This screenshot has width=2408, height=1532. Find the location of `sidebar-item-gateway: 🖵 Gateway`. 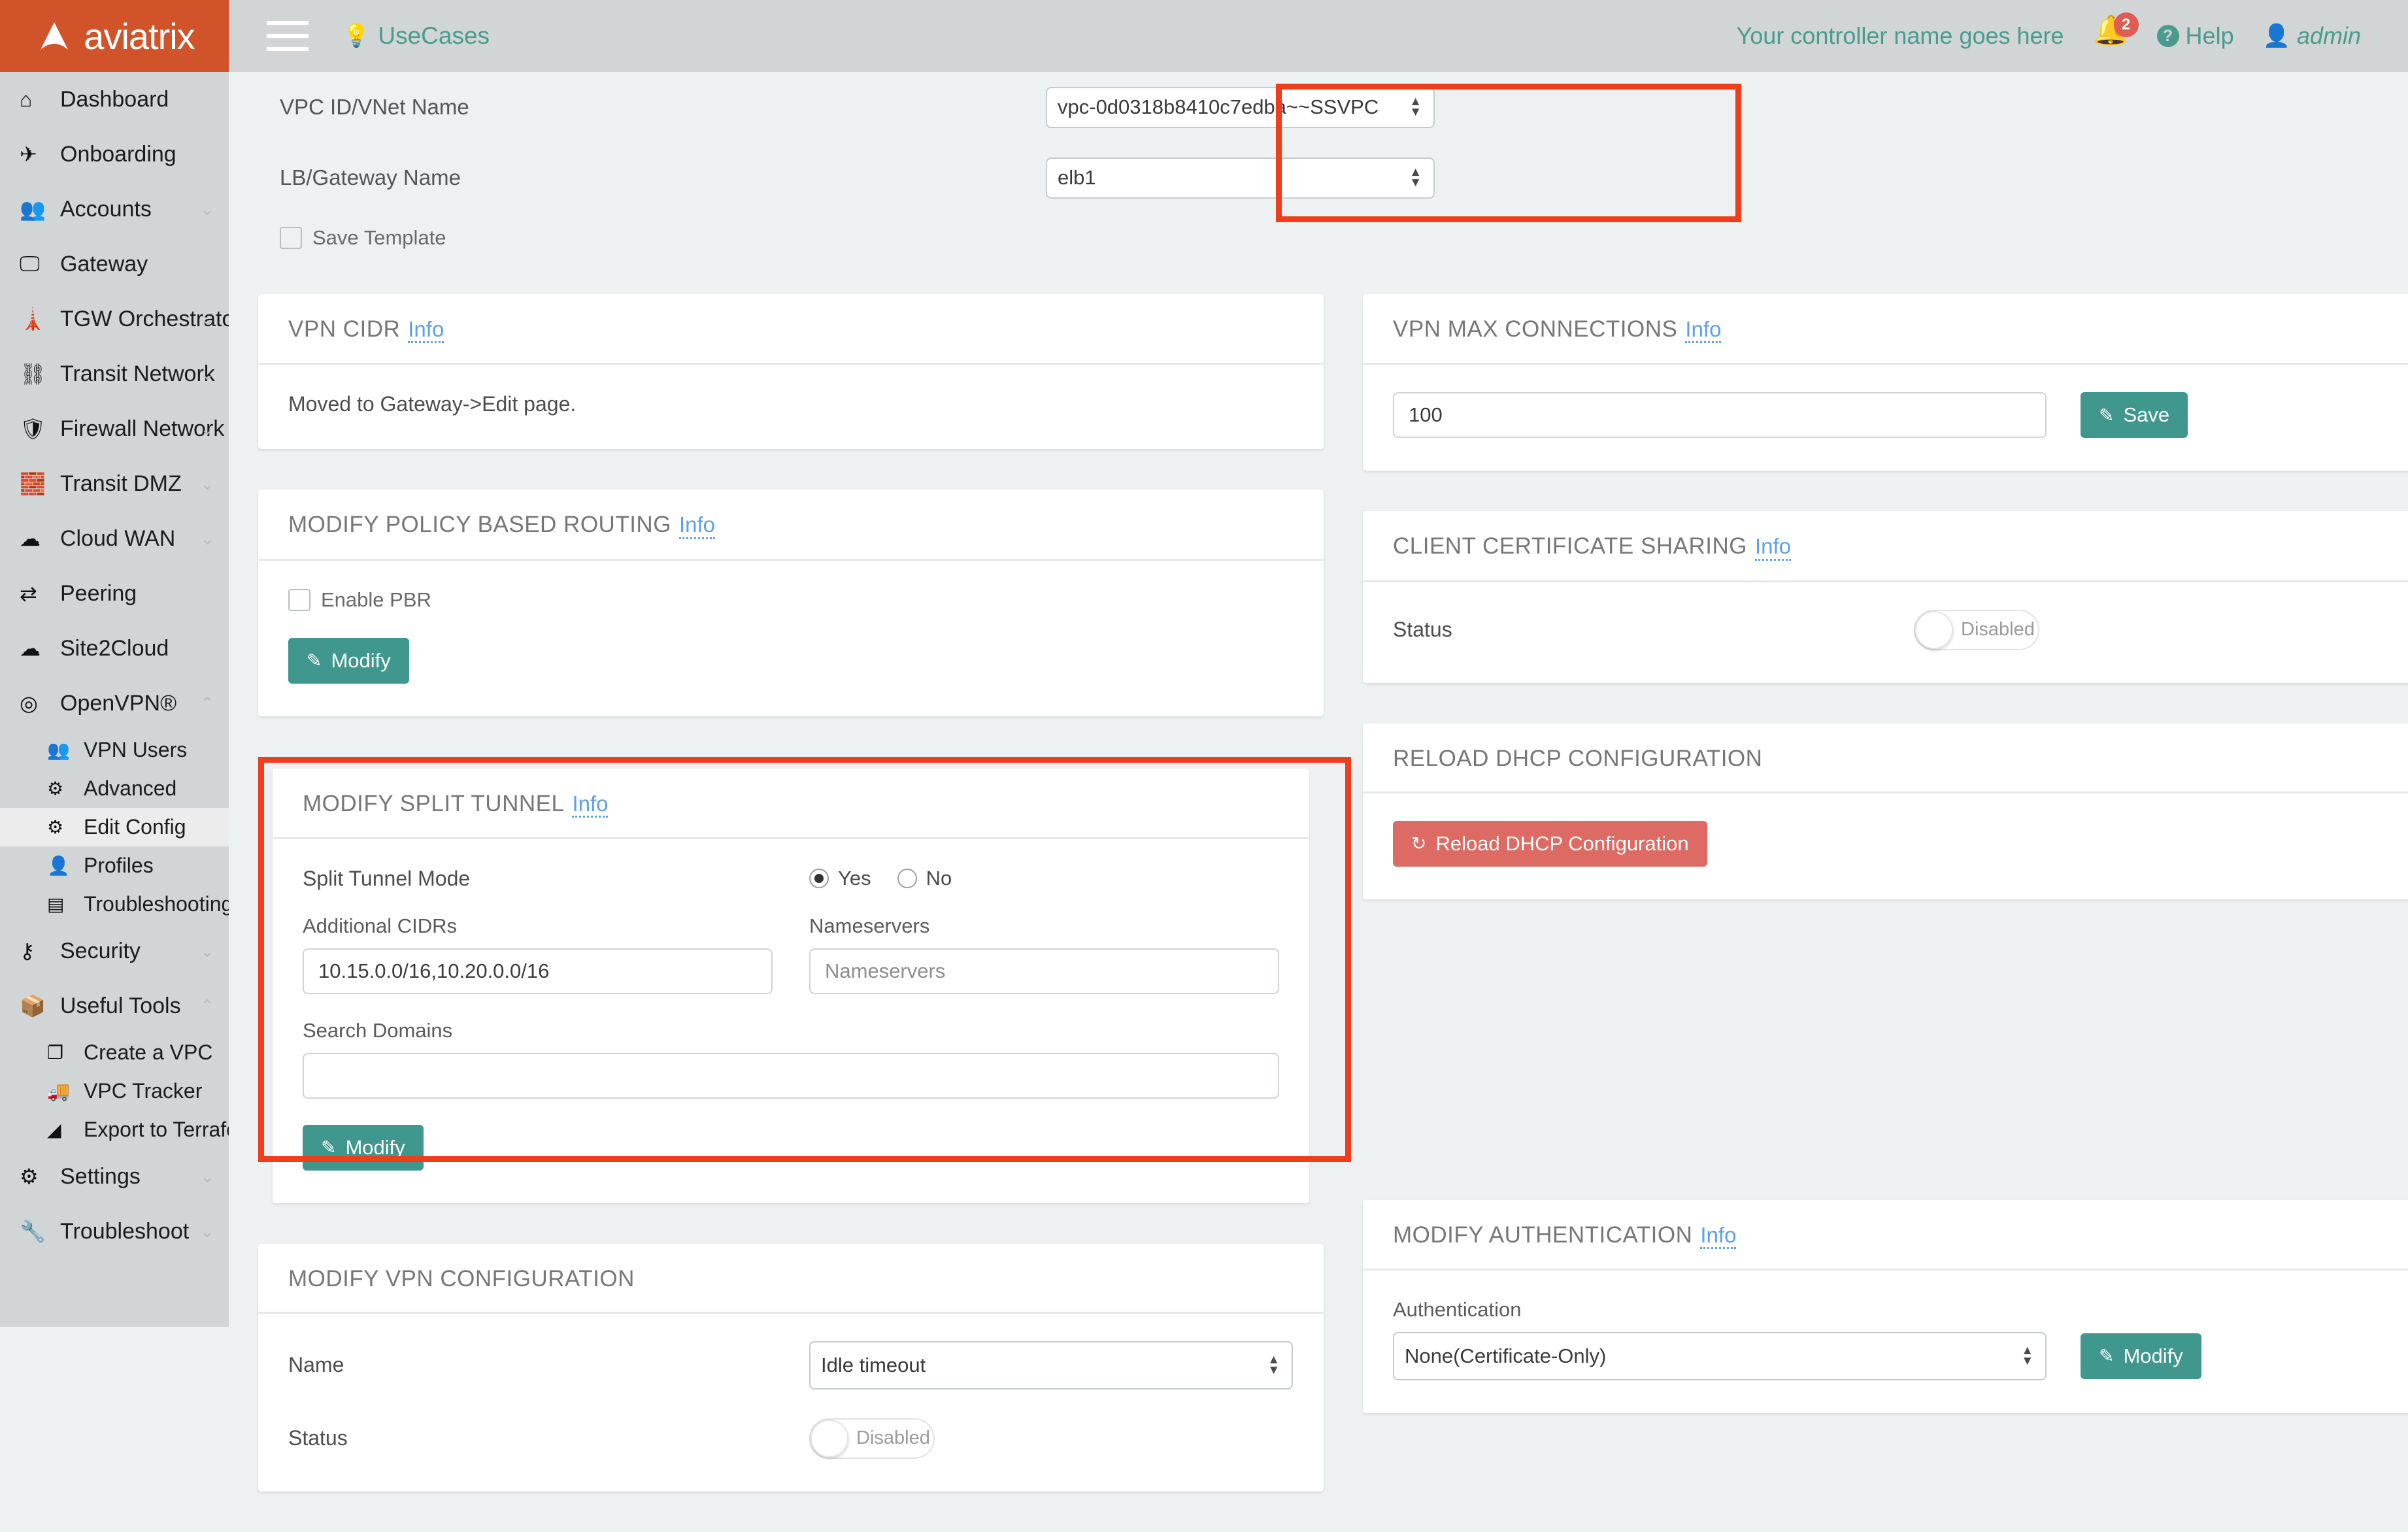

sidebar-item-gateway: 🖵 Gateway is located at coordinates (114, 264).